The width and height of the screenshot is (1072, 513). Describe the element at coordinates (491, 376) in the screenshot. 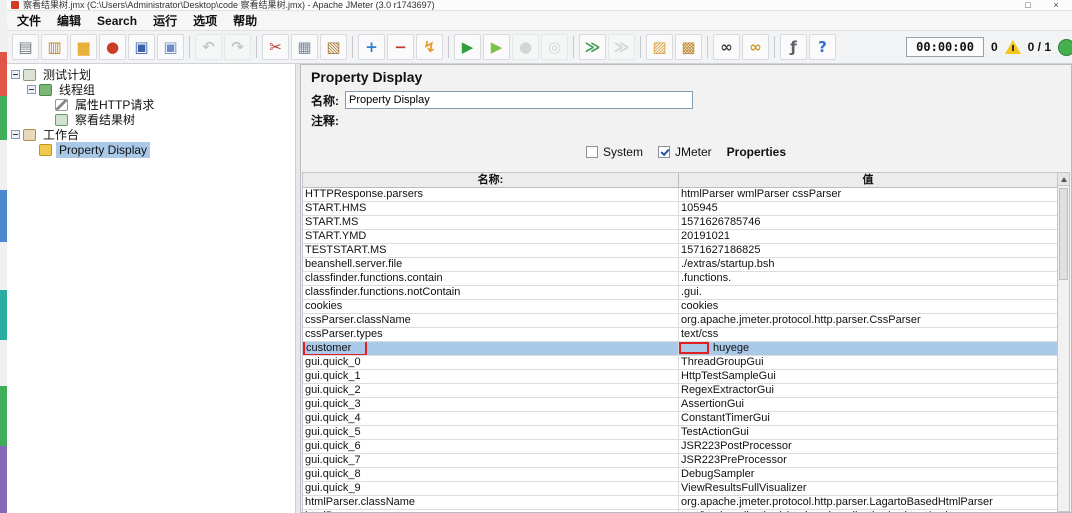

I see `property-name-cell: gui.quick_1` at that location.